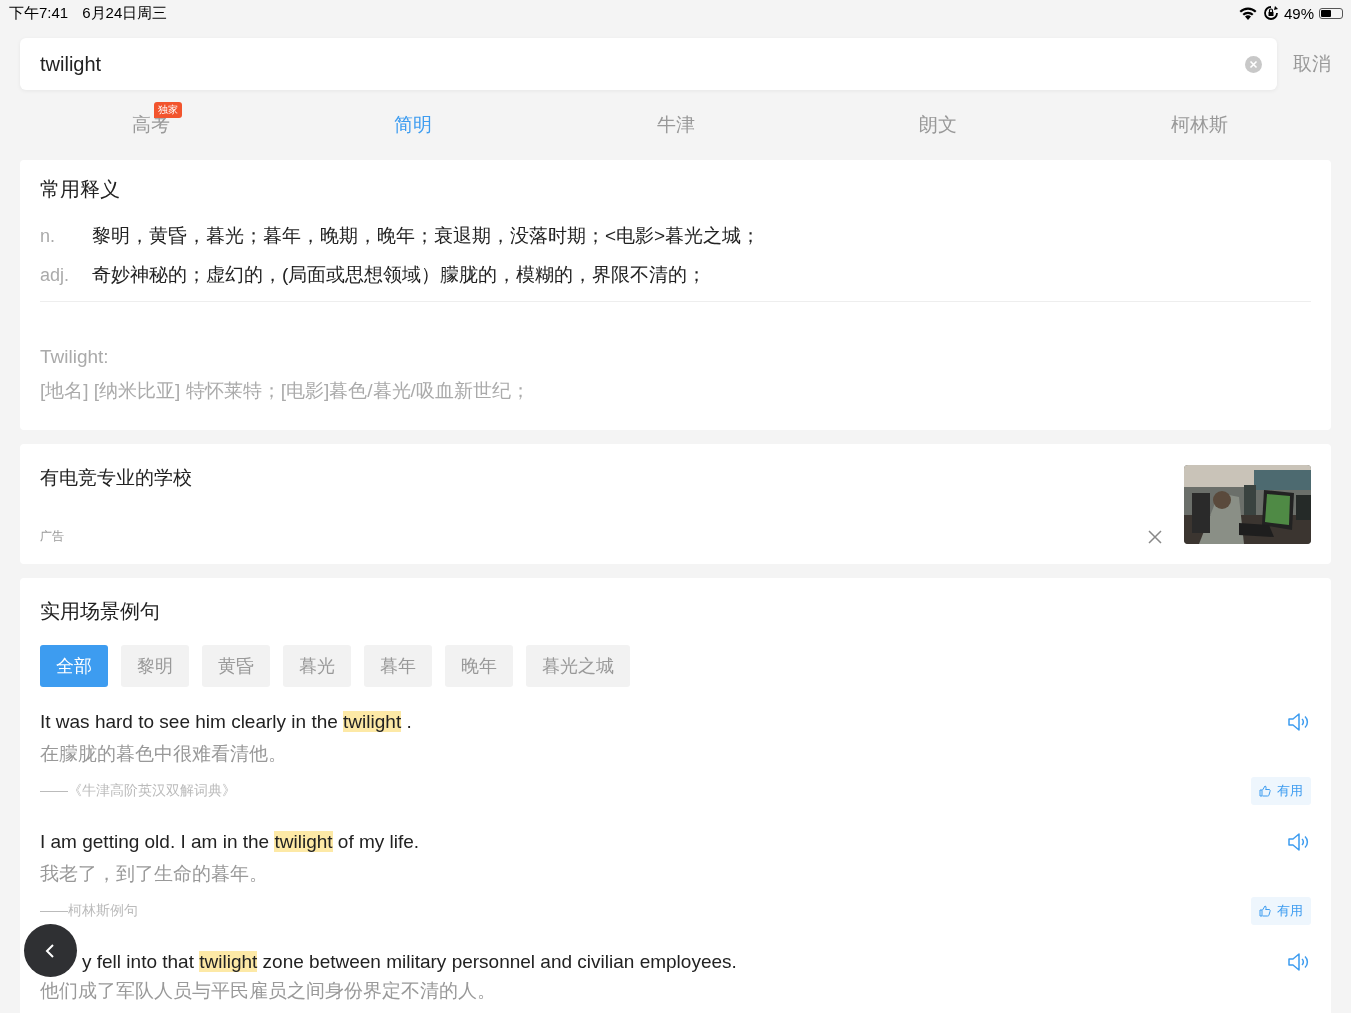  I want to click on example-sentence: I am getting old. I am in the twilight of my life., so click(230, 842).